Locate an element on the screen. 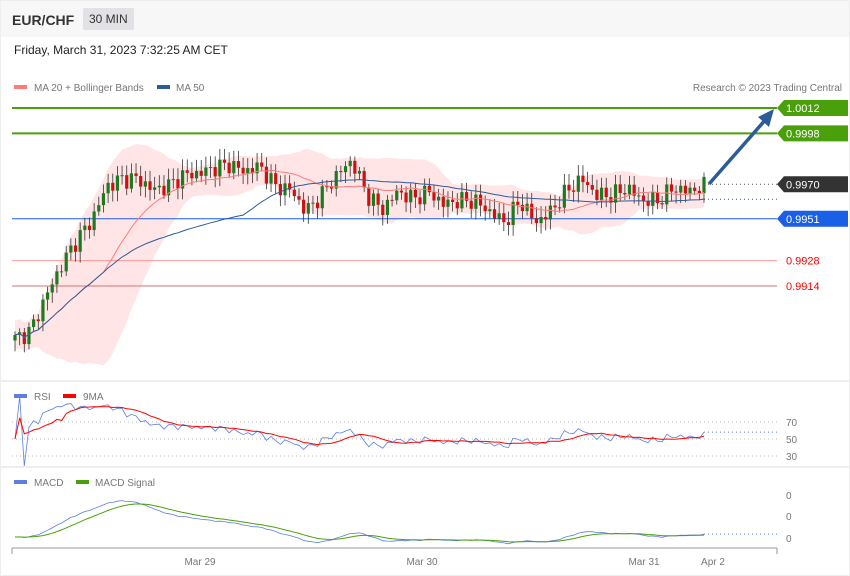 The height and width of the screenshot is (576, 850). ma50-legend-swatch is located at coordinates (163, 87).